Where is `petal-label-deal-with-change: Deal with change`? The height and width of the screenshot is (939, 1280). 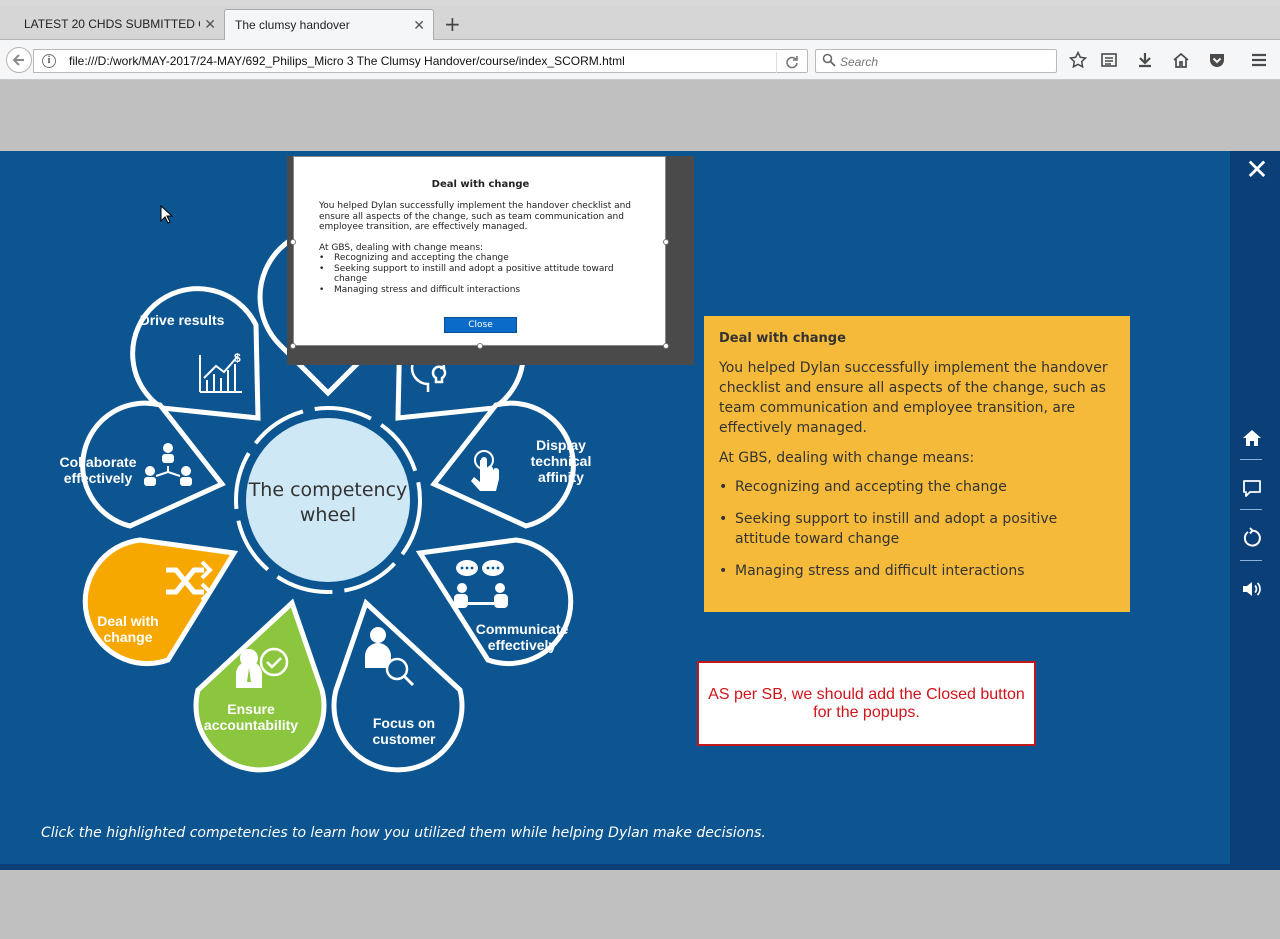
petal-label-deal-with-change: Deal with change is located at coordinates (128, 629).